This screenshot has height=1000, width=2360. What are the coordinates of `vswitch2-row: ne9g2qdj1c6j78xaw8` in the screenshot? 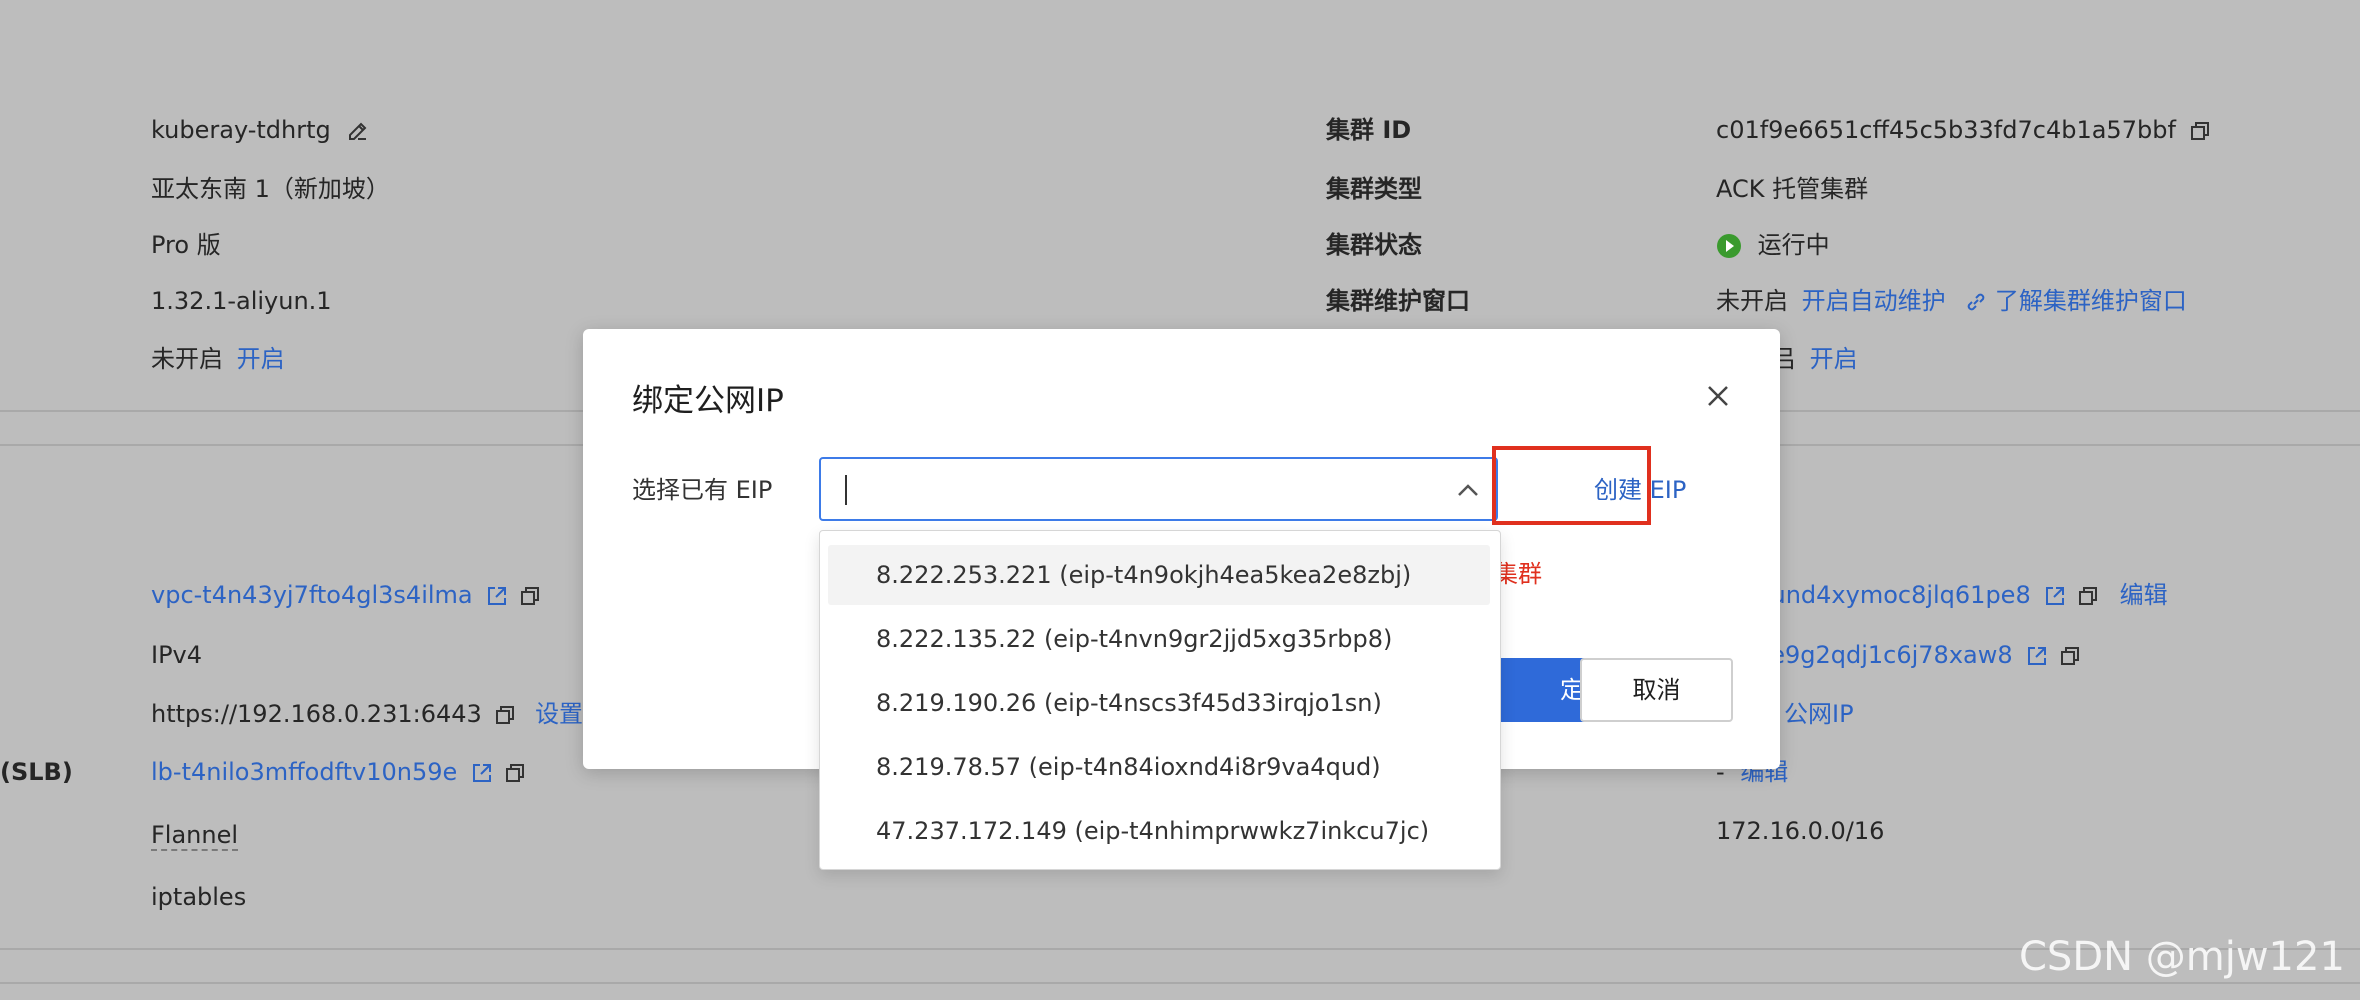 It's located at (1917, 655).